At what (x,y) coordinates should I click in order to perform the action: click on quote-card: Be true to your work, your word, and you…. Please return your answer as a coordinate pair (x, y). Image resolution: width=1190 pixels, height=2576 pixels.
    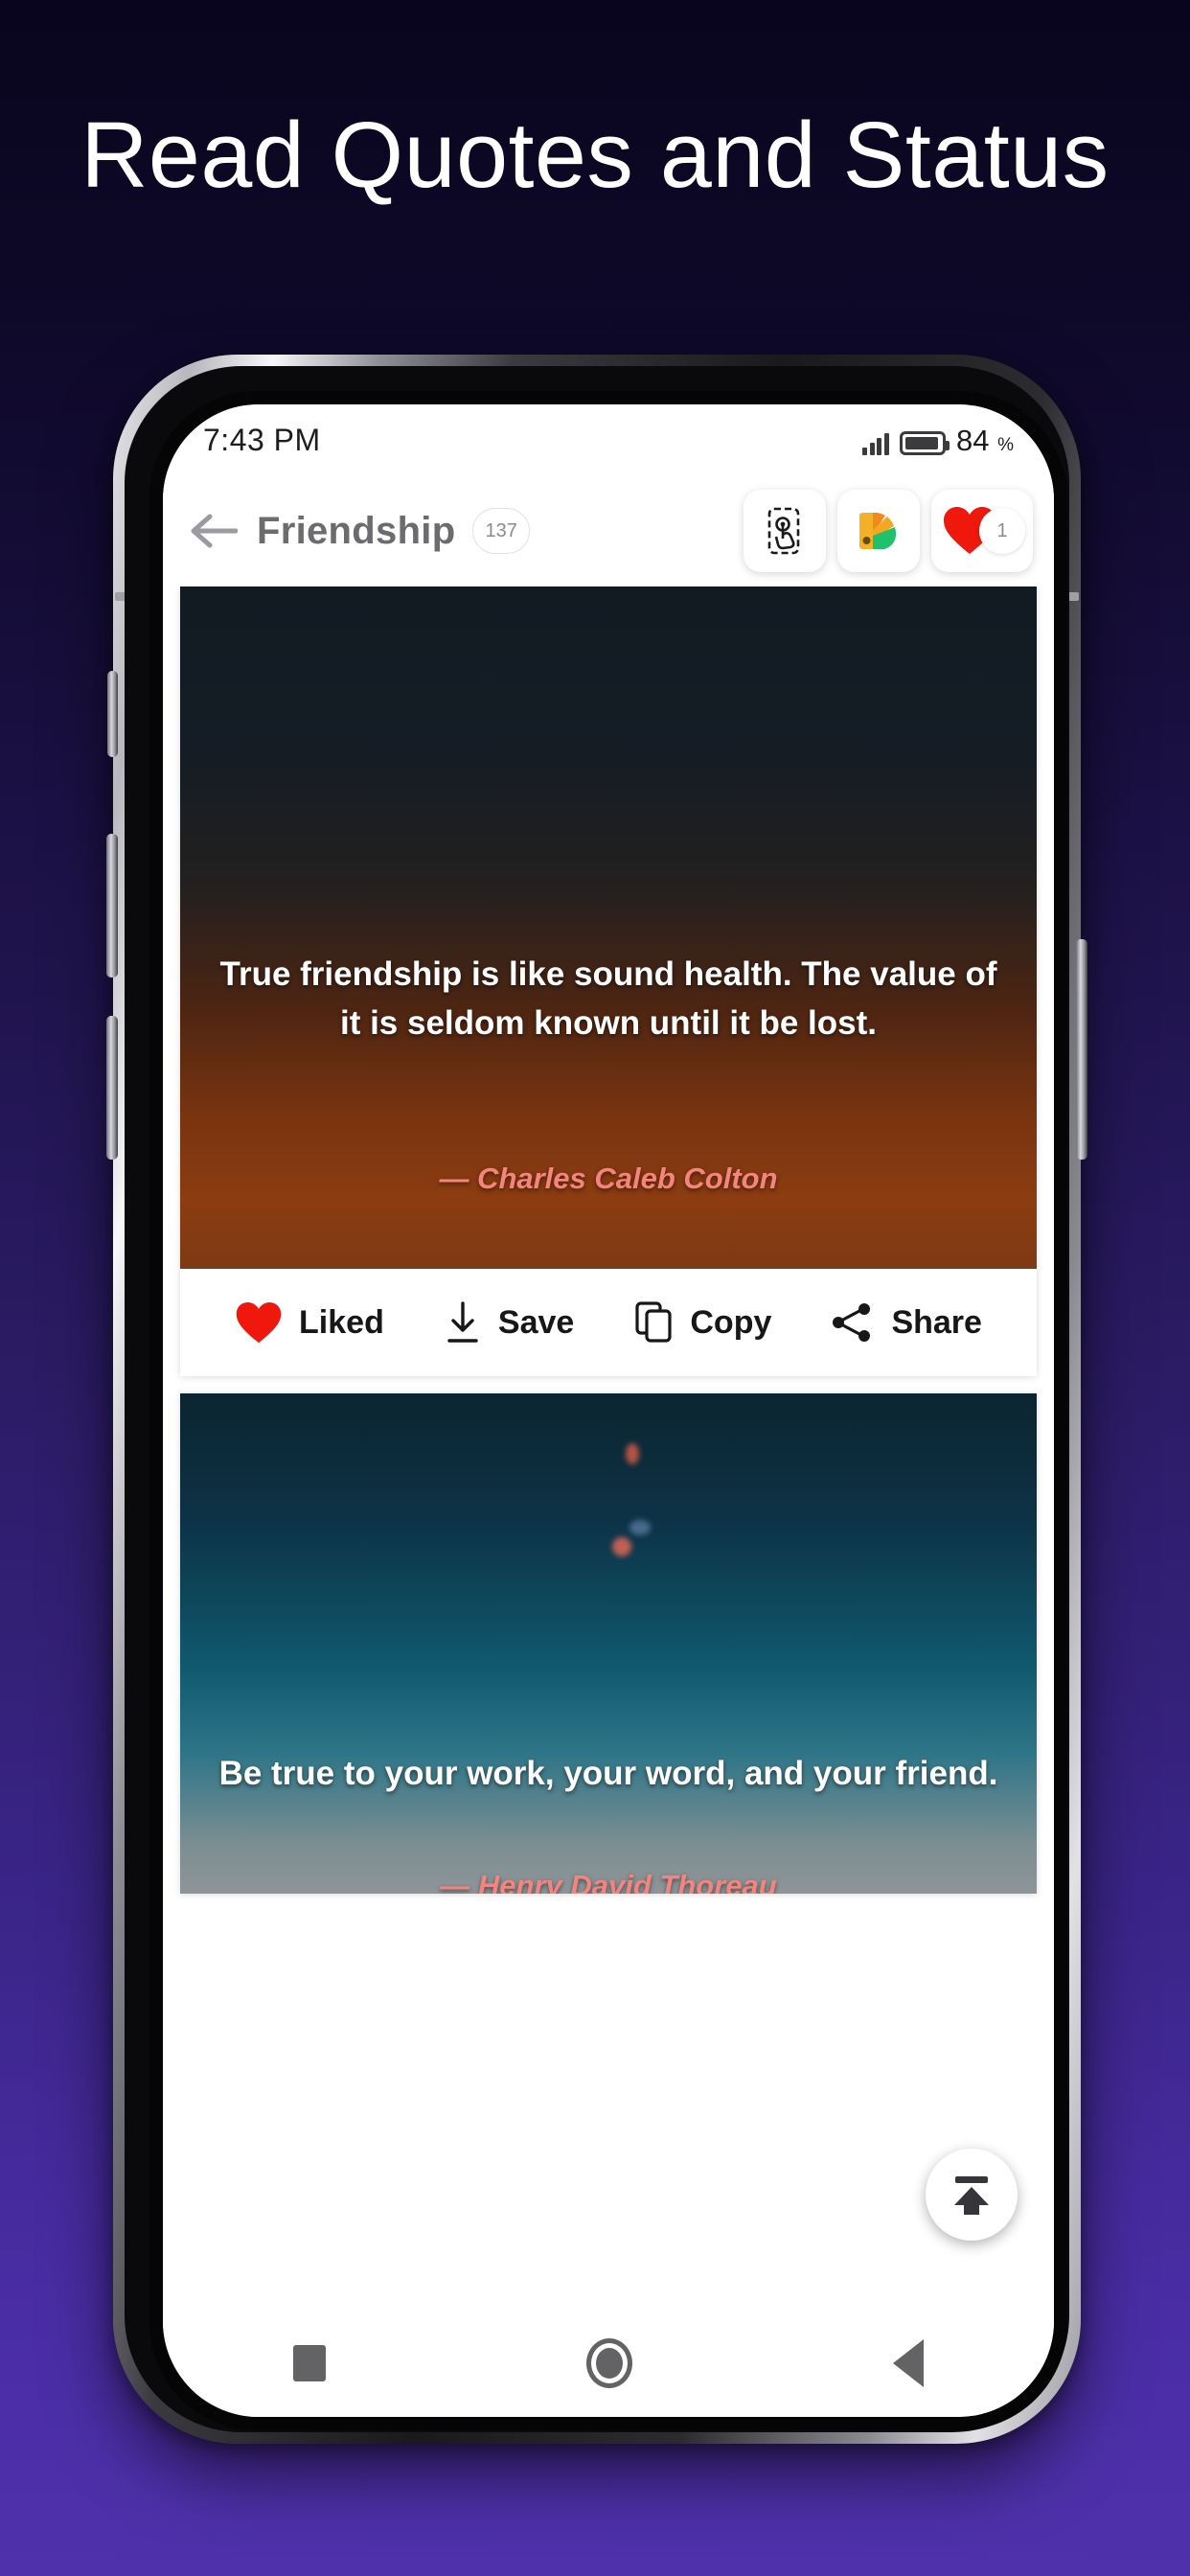
    Looking at the image, I should click on (608, 1644).